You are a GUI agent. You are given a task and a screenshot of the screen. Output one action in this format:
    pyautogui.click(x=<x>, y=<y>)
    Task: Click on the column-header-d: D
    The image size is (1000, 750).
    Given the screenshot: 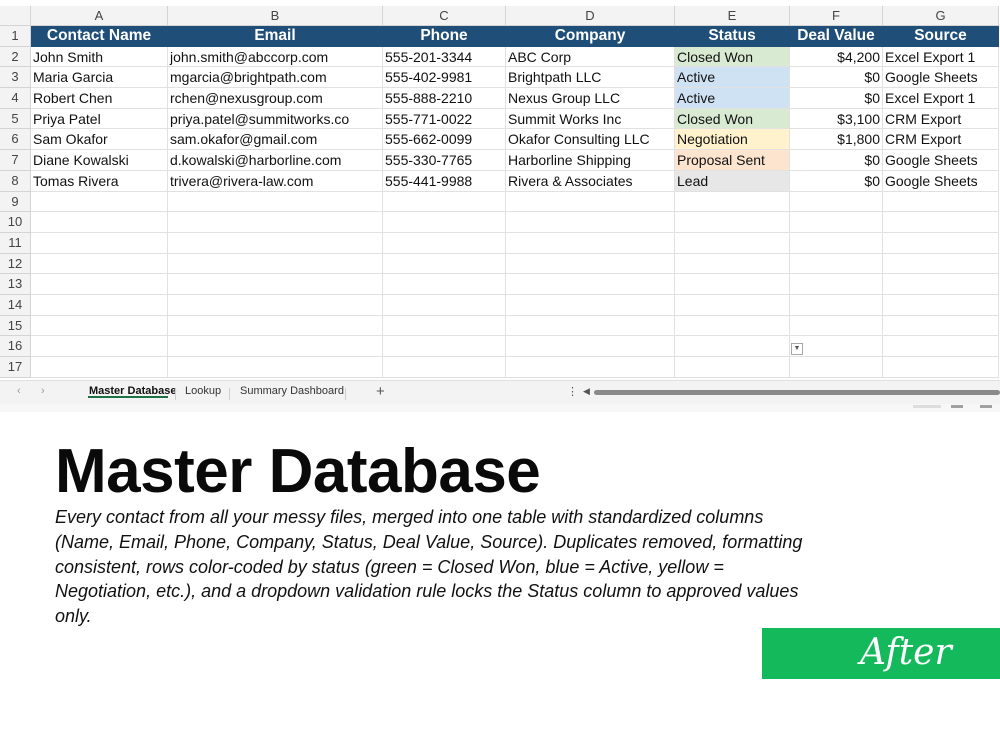 What is the action you would take?
    pyautogui.click(x=590, y=16)
    